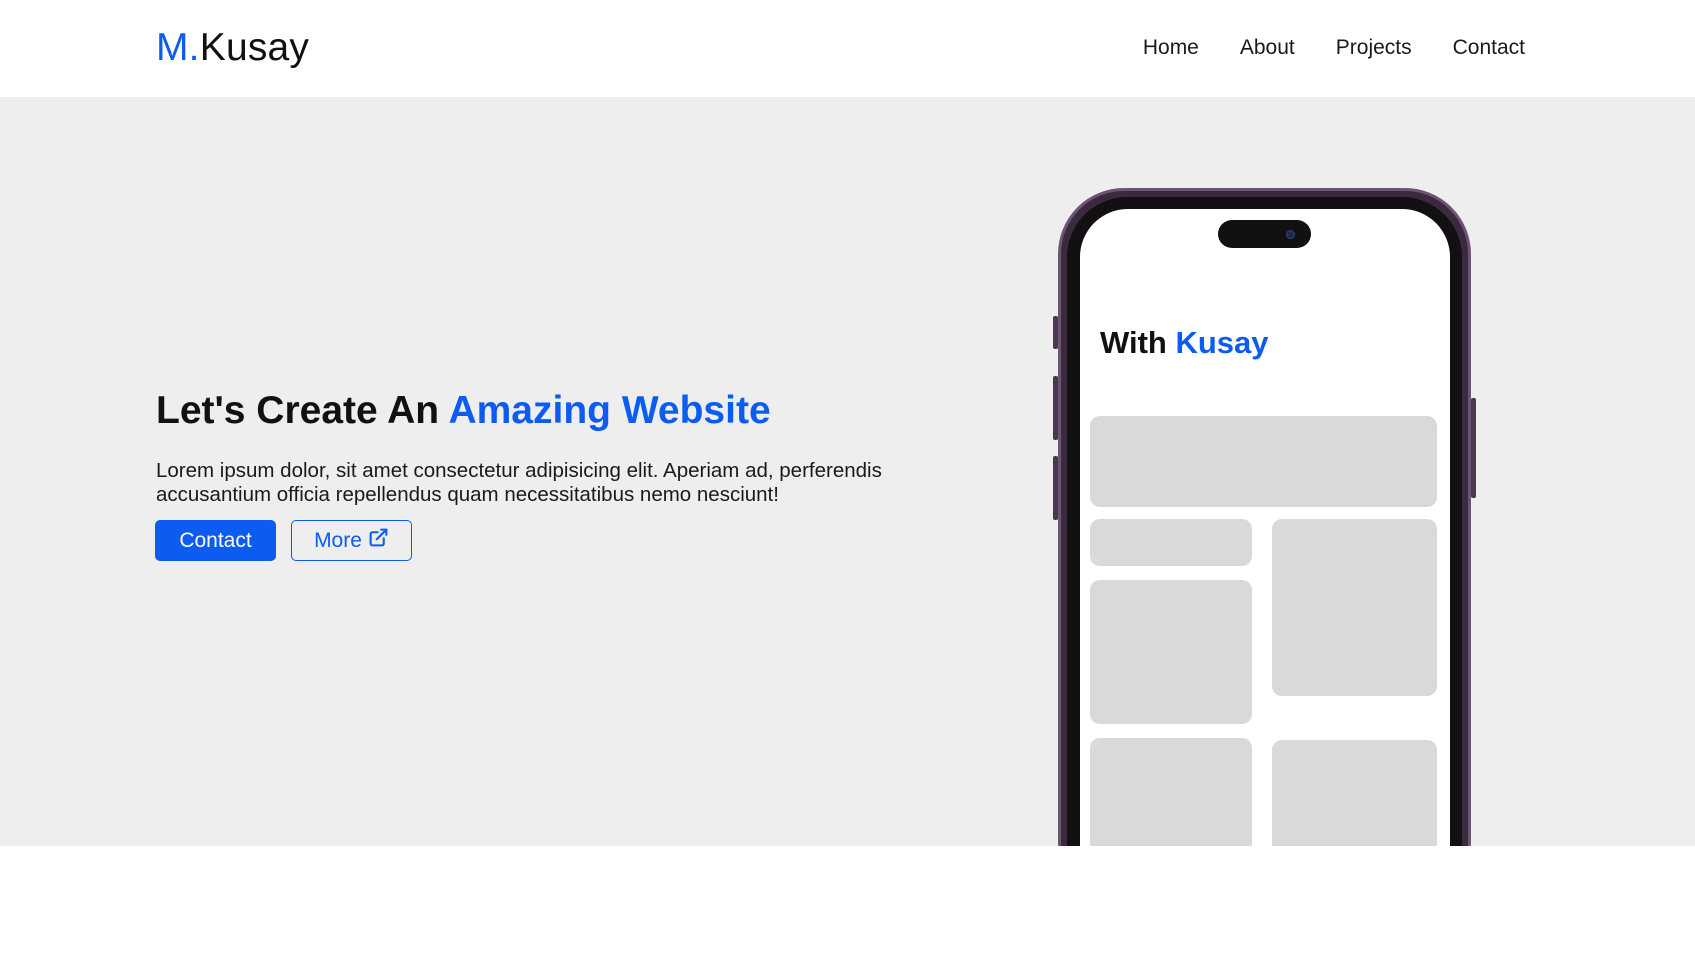  Describe the element at coordinates (1334, 48) in the screenshot. I see `nav-links: Home About Projects Contact` at that location.